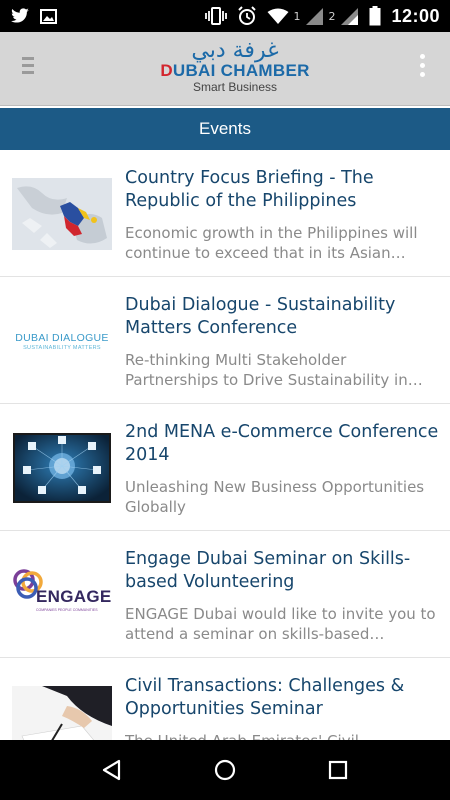 This screenshot has height=800, width=450. I want to click on home-button, so click(225, 770).